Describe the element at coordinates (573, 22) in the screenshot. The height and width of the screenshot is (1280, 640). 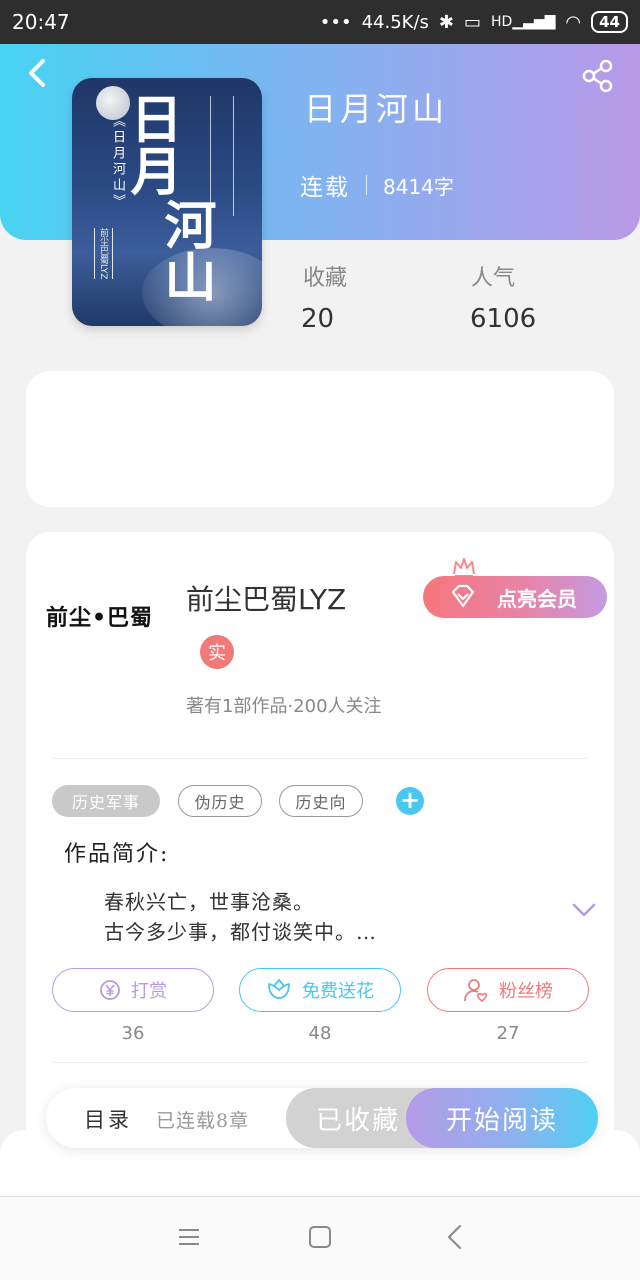
I see `wifi-icon: ◠` at that location.